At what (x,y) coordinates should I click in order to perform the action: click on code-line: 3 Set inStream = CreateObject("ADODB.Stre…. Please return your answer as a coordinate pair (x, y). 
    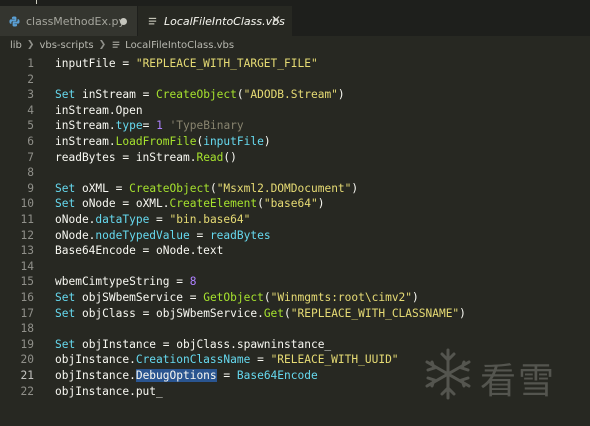
    Looking at the image, I should click on (295, 95).